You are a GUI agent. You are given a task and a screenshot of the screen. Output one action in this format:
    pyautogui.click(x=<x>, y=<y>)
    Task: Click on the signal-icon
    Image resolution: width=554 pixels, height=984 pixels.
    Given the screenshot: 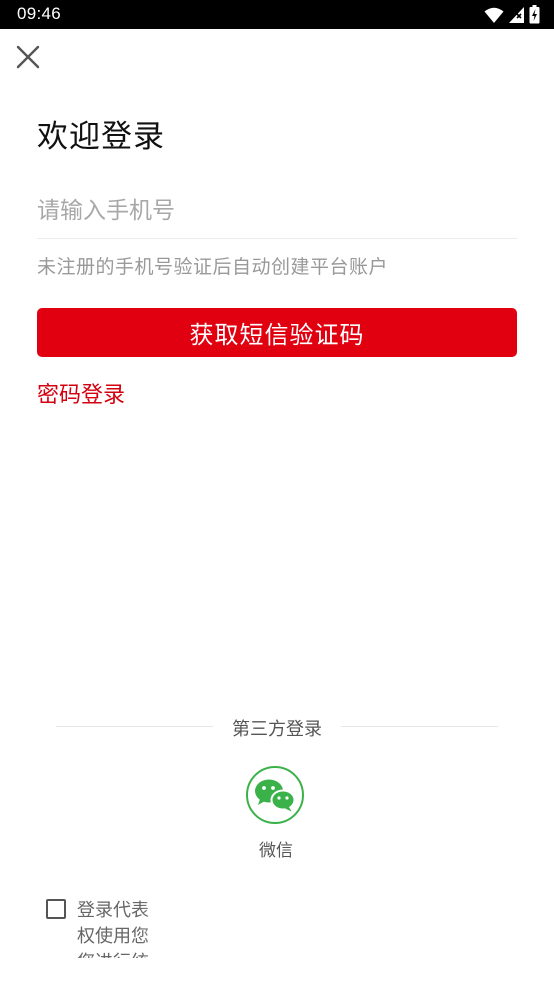 What is the action you would take?
    pyautogui.click(x=516, y=14)
    